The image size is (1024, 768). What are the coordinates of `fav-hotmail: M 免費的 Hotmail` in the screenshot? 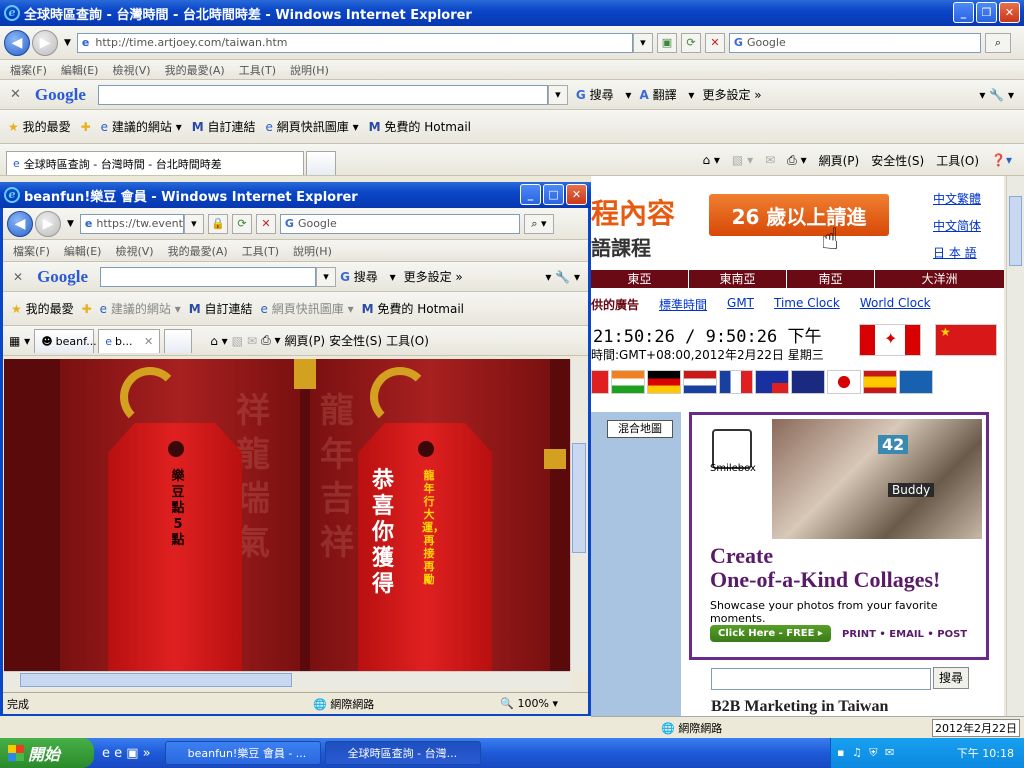 It's located at (420, 126).